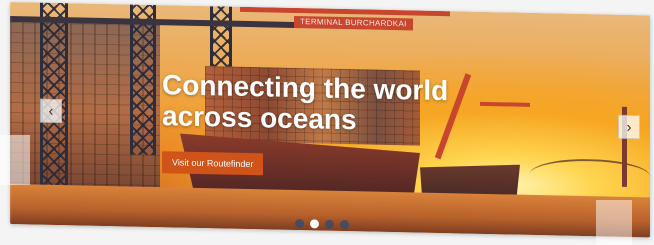 The image size is (654, 245). What do you see at coordinates (6, 122) in the screenshot?
I see `edge-fade` at bounding box center [6, 122].